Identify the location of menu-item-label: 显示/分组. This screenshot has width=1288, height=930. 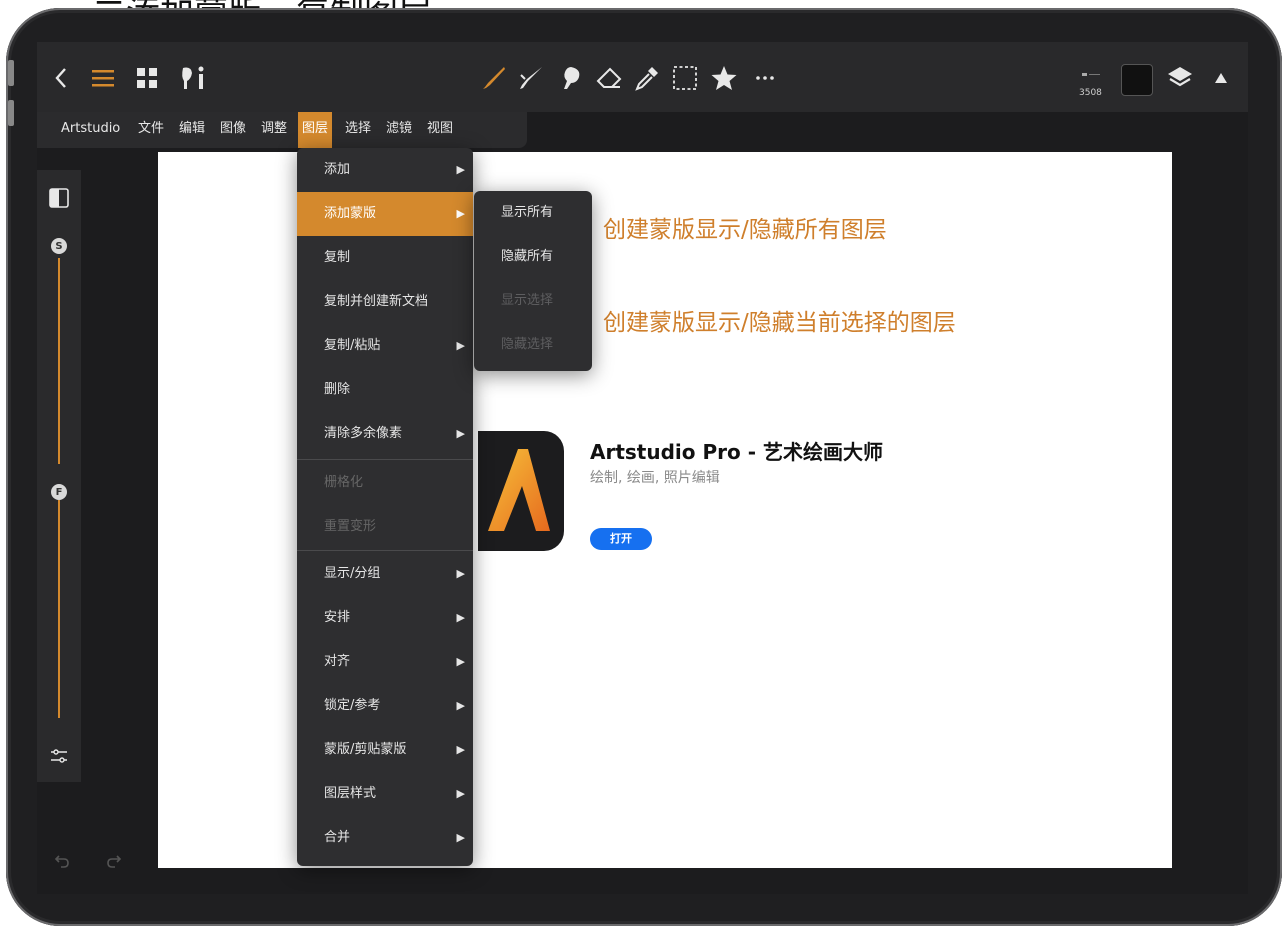
(352, 573).